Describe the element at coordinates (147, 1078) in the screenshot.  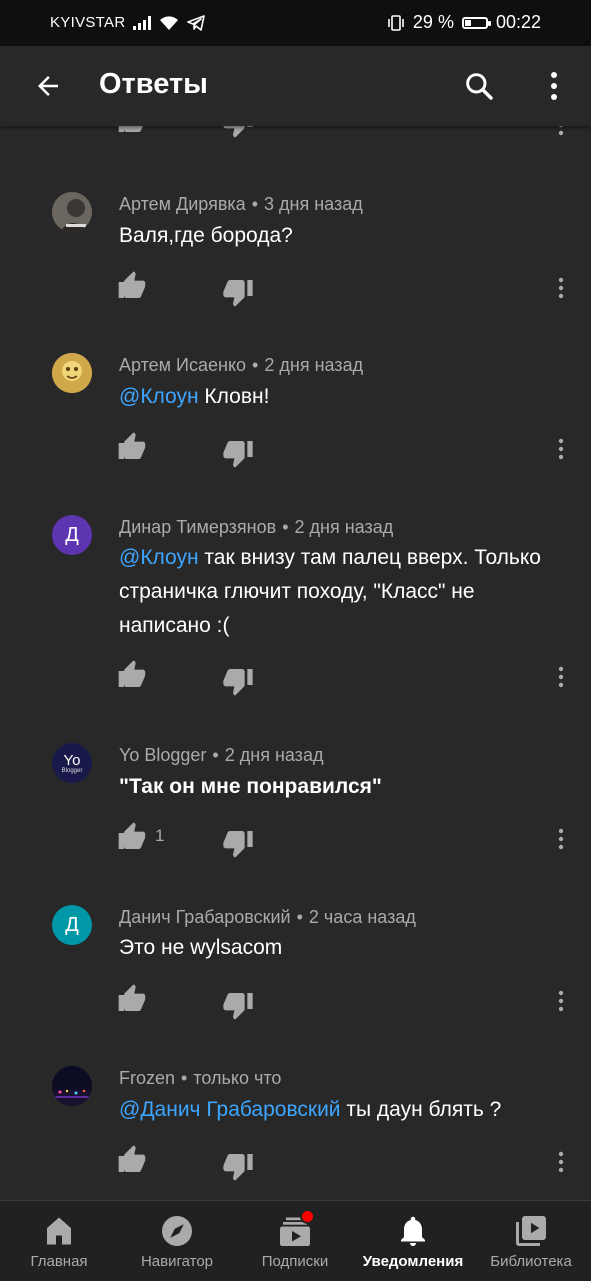
I see `comment-author: Frozen` at that location.